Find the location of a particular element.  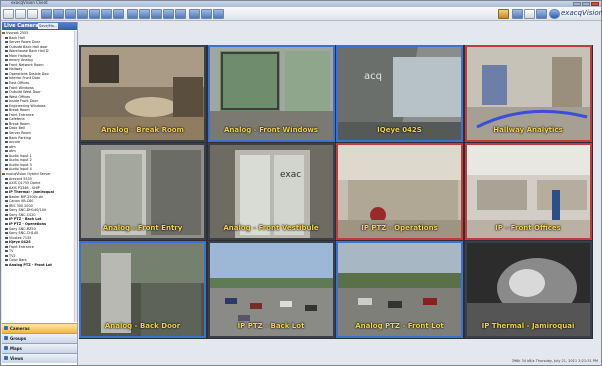

fullscreen-icon is located at coordinates (529, 14).